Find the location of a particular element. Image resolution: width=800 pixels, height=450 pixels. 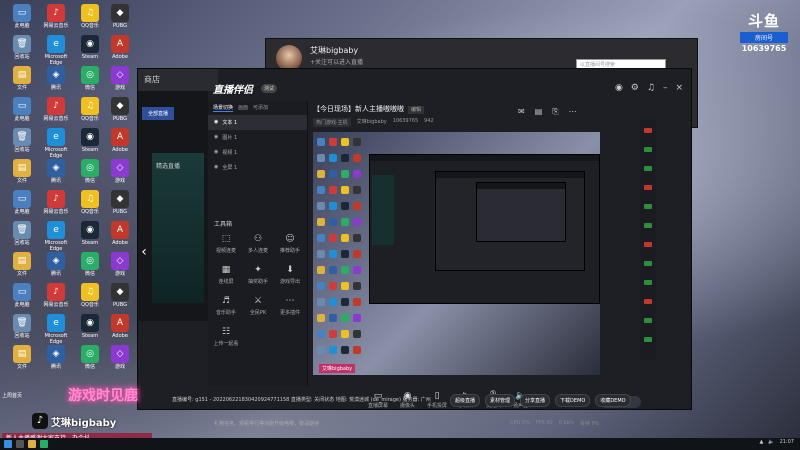

tab-addable: 可添加 is located at coordinates (260, 108).